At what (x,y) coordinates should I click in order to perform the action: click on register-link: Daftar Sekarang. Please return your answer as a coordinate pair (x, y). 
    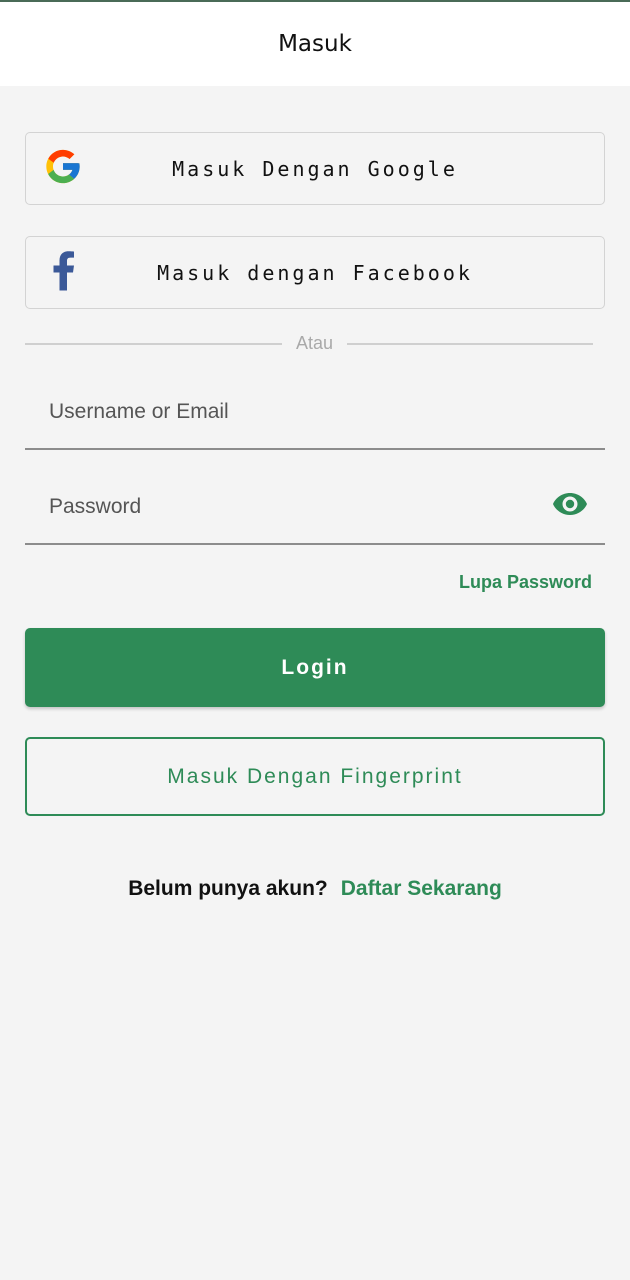
    Looking at the image, I should click on (421, 889).